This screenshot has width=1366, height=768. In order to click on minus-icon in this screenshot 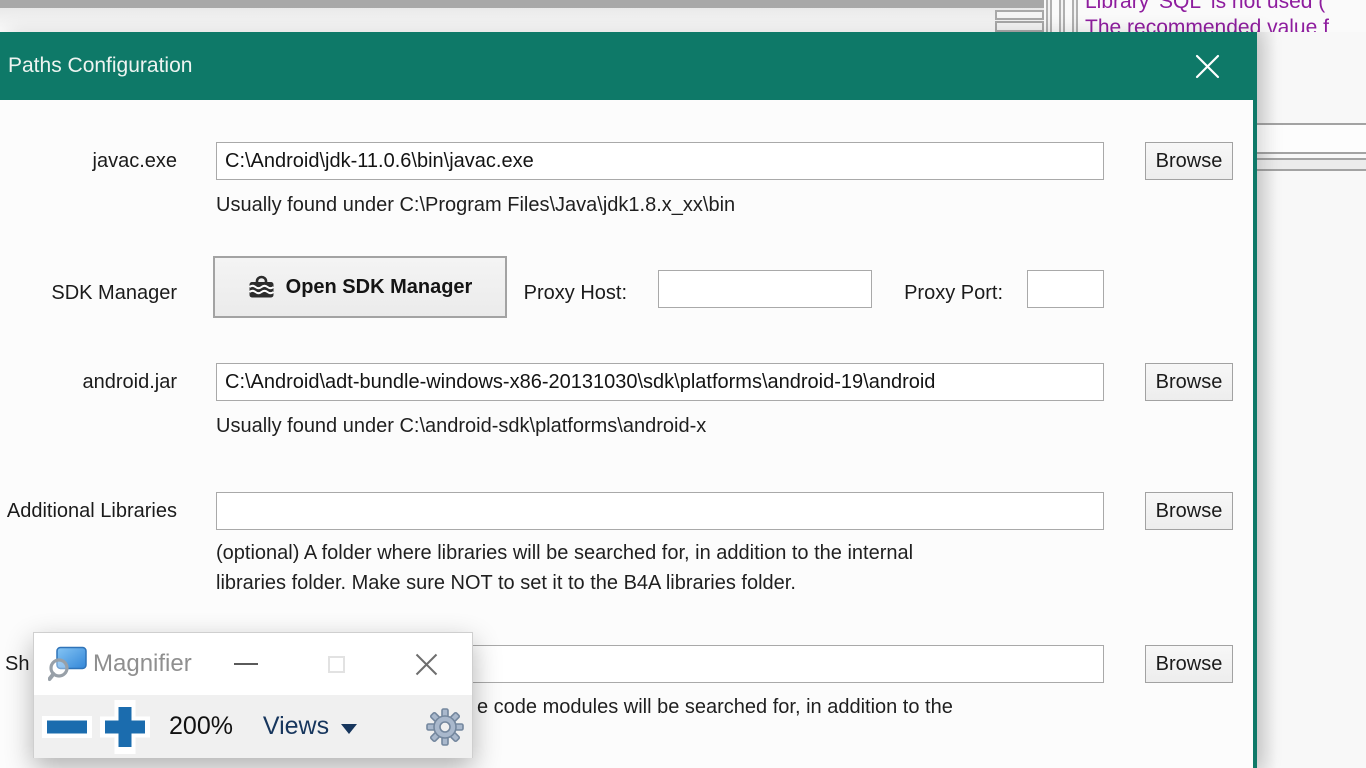, I will do `click(67, 726)`.